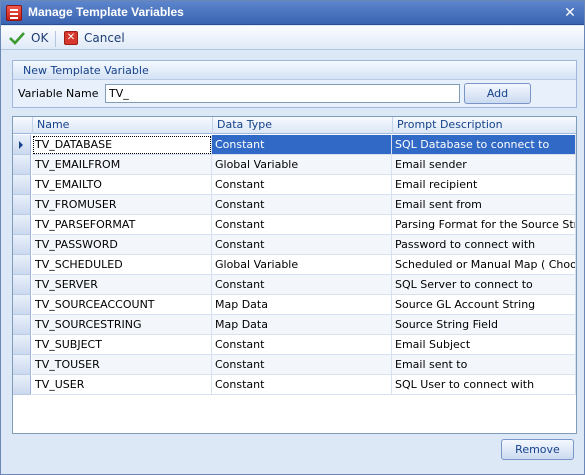 Image resolution: width=585 pixels, height=475 pixels. I want to click on cell-prompt-description: Email recipient, so click(484, 185).